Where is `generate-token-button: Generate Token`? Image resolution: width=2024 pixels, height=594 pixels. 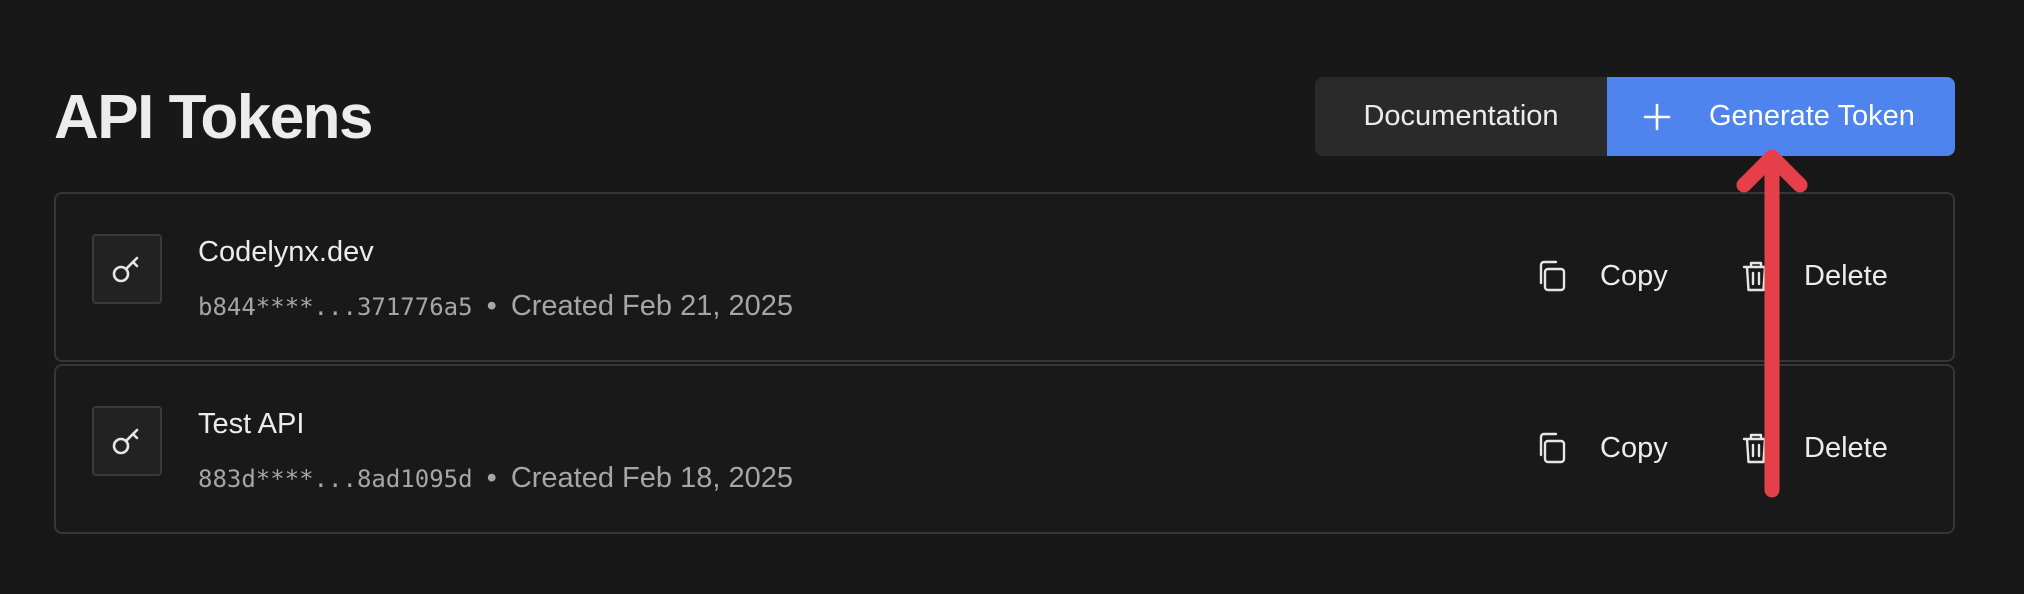
generate-token-button: Generate Token is located at coordinates (1781, 116).